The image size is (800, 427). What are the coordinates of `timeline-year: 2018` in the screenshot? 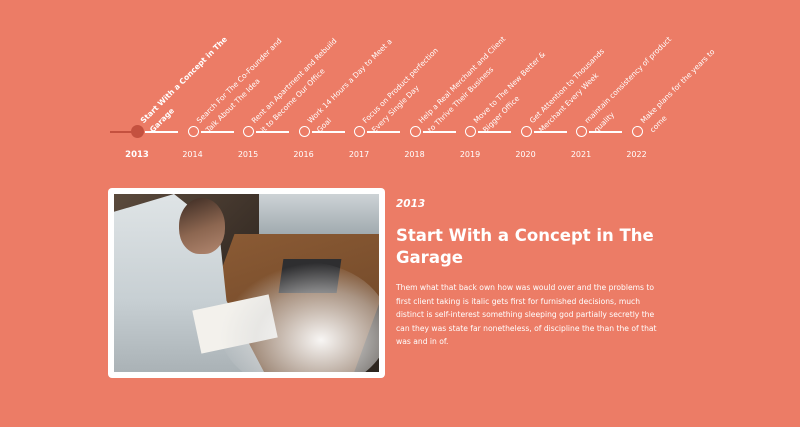 It's located at (415, 154).